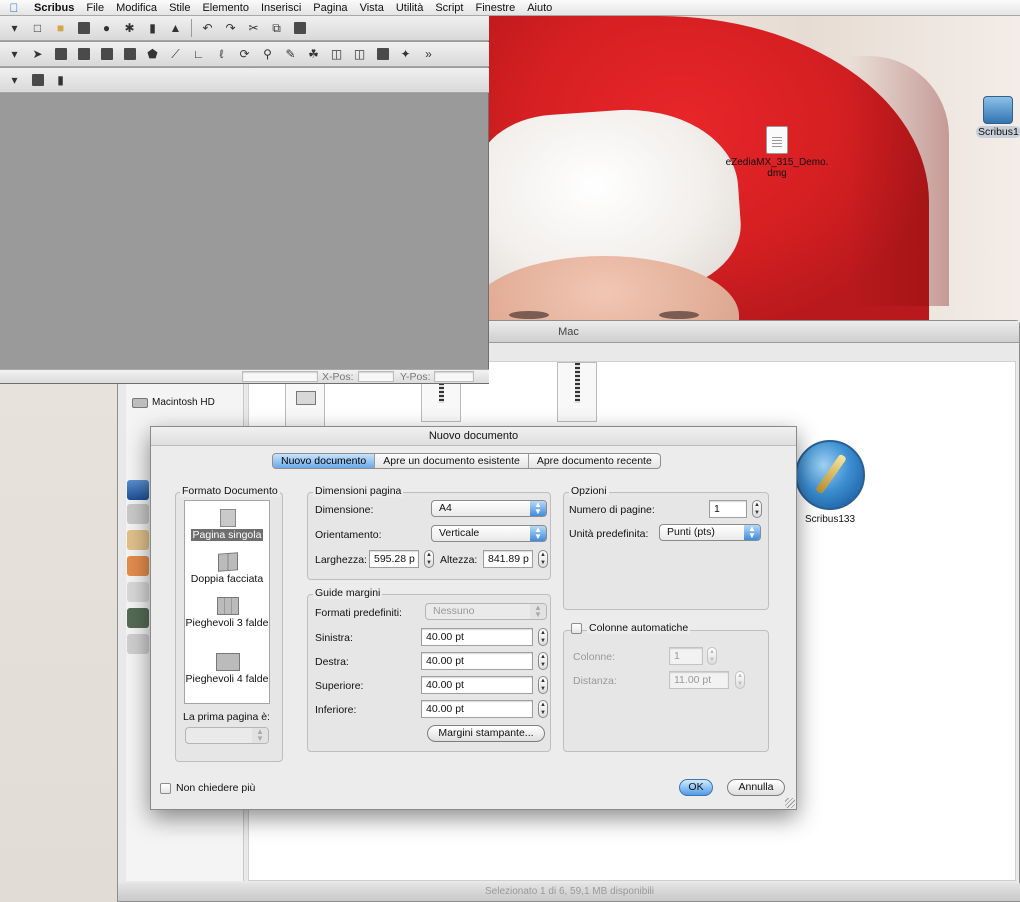 Image resolution: width=1020 pixels, height=902 pixels. What do you see at coordinates (998, 117) in the screenshot?
I see `desktop-scribus-volume: Scribus1` at bounding box center [998, 117].